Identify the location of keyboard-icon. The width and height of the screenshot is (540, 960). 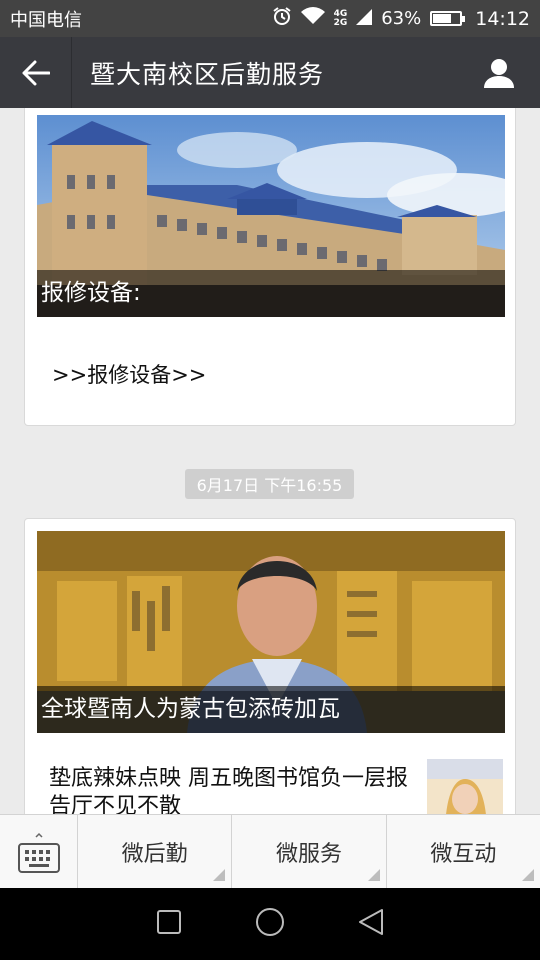
(38, 852).